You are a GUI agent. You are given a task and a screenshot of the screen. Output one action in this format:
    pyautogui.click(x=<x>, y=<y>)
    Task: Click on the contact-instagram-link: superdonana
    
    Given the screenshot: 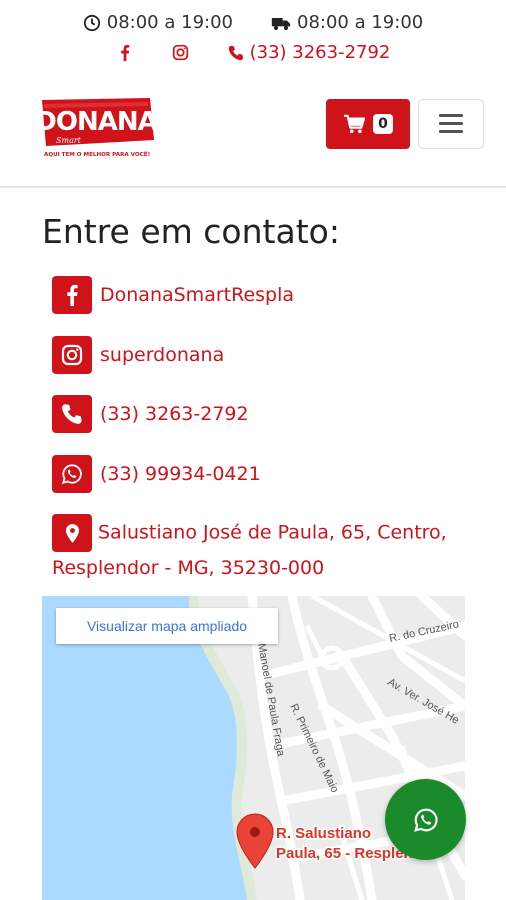 What is the action you would take?
    pyautogui.click(x=138, y=355)
    